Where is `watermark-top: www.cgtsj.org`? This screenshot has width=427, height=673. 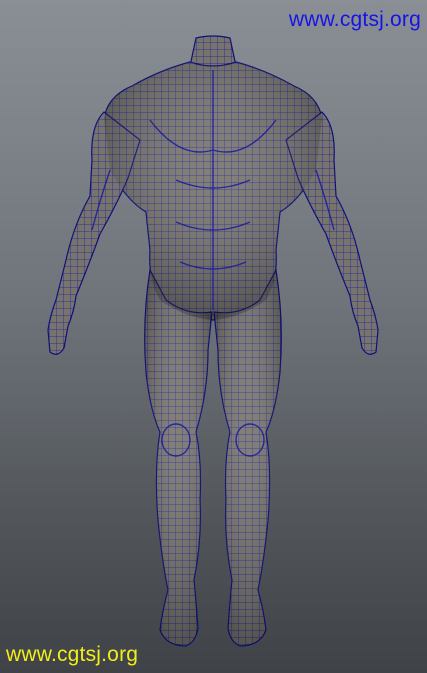 watermark-top: www.cgtsj.org is located at coordinates (354, 19).